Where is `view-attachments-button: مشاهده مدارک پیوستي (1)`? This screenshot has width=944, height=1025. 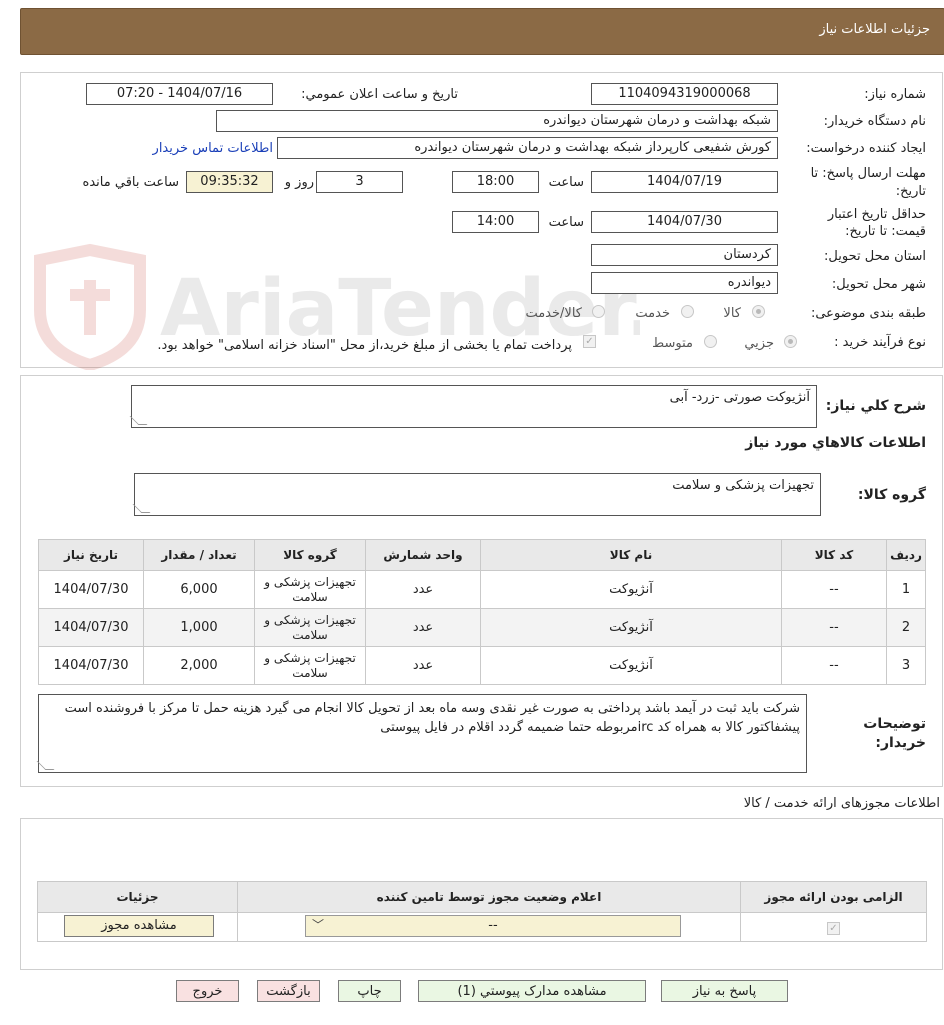 view-attachments-button: مشاهده مدارک پیوستي (1) is located at coordinates (532, 991).